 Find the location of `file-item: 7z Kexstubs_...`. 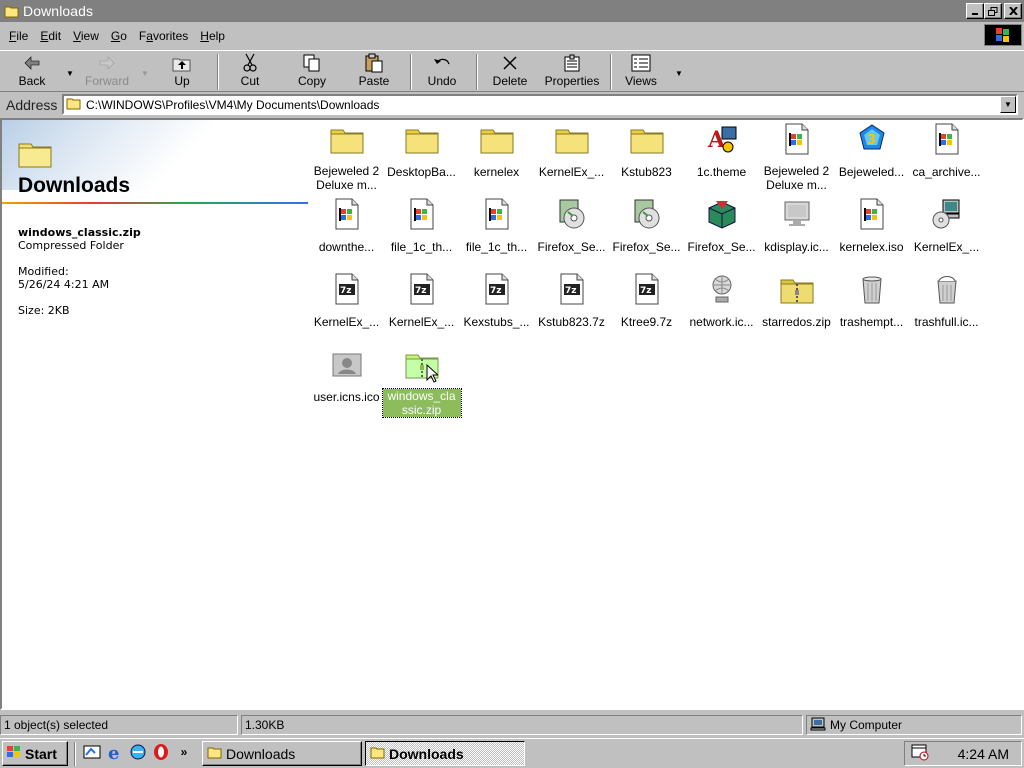

file-item: 7z Kexstubs_... is located at coordinates (496, 306).